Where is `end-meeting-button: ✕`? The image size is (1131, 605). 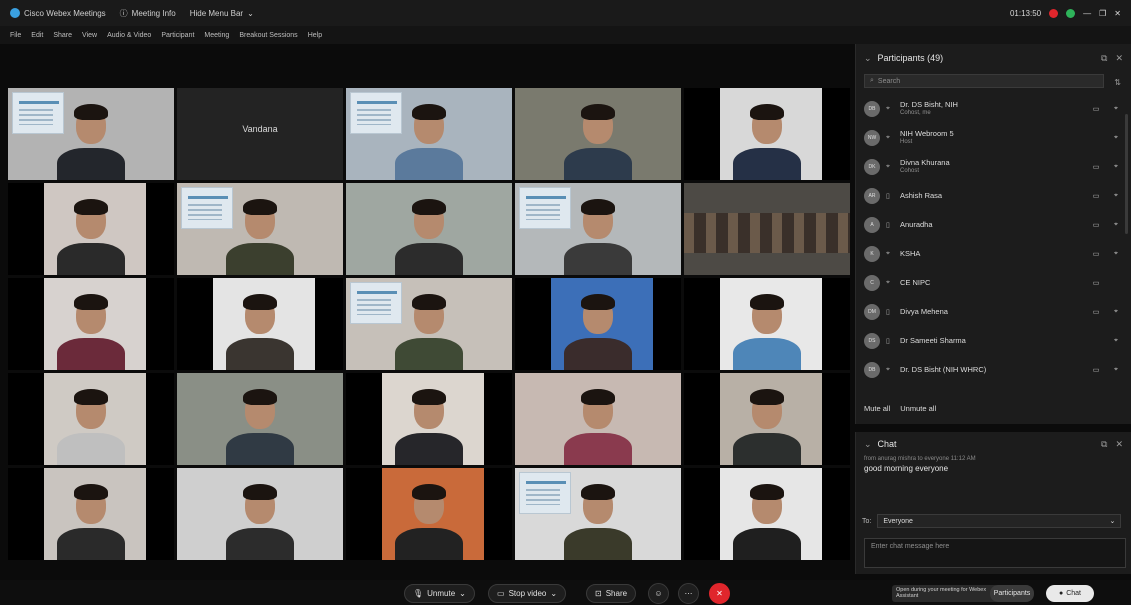 end-meeting-button: ✕ is located at coordinates (719, 593).